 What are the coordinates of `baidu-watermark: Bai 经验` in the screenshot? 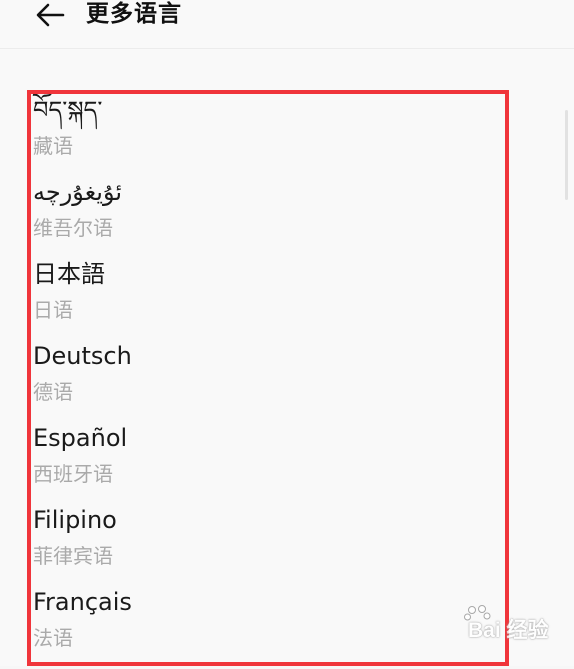 It's located at (505, 627).